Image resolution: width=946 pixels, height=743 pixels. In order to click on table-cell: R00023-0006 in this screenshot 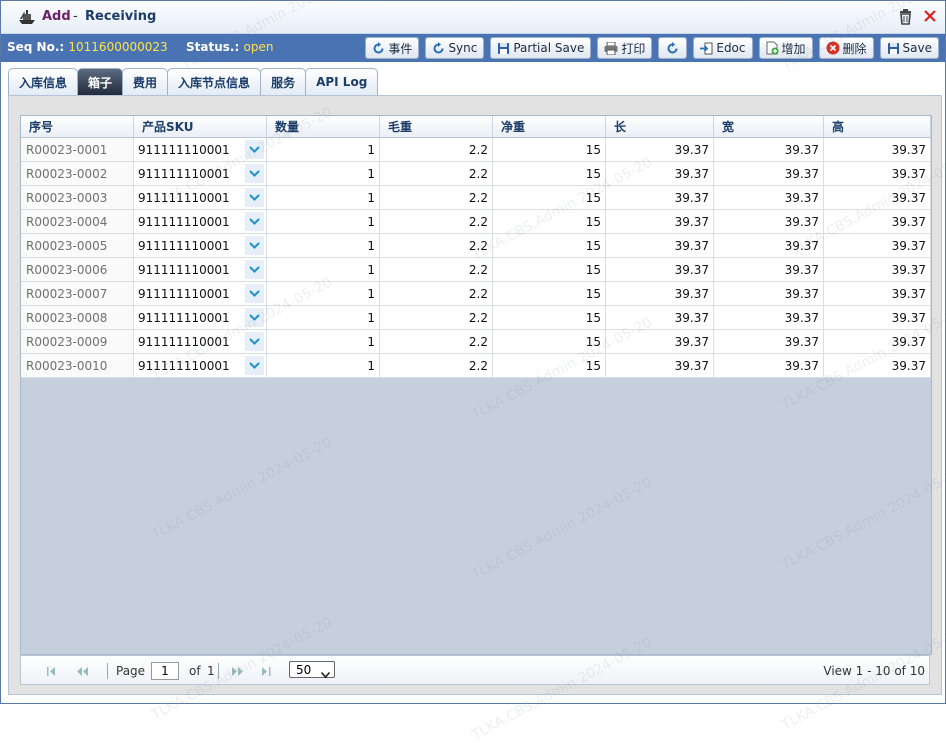, I will do `click(77, 269)`.